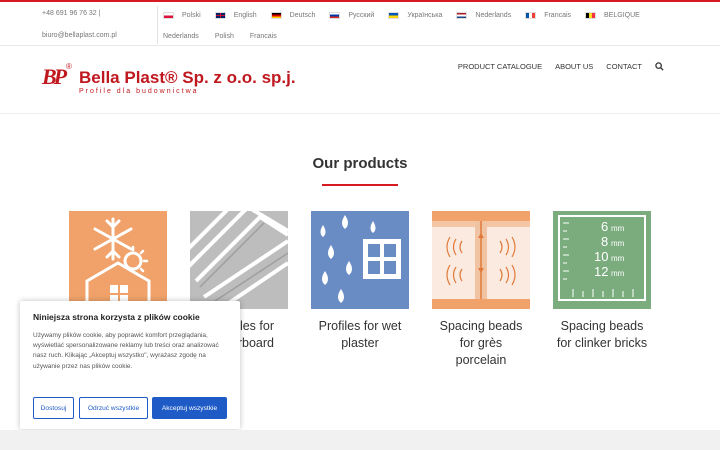  I want to click on logo-registered-mark: ®, so click(69, 66).